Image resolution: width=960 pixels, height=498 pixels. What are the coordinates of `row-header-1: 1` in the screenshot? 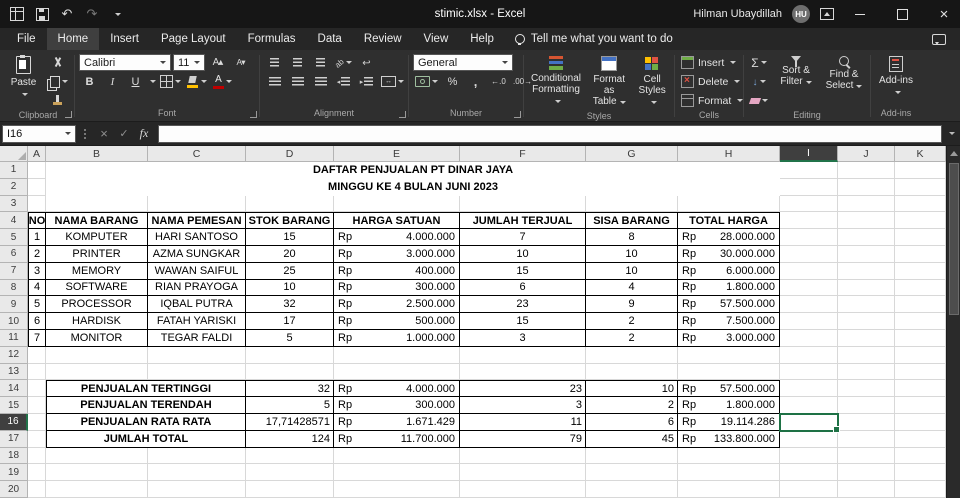 It's located at (14, 170).